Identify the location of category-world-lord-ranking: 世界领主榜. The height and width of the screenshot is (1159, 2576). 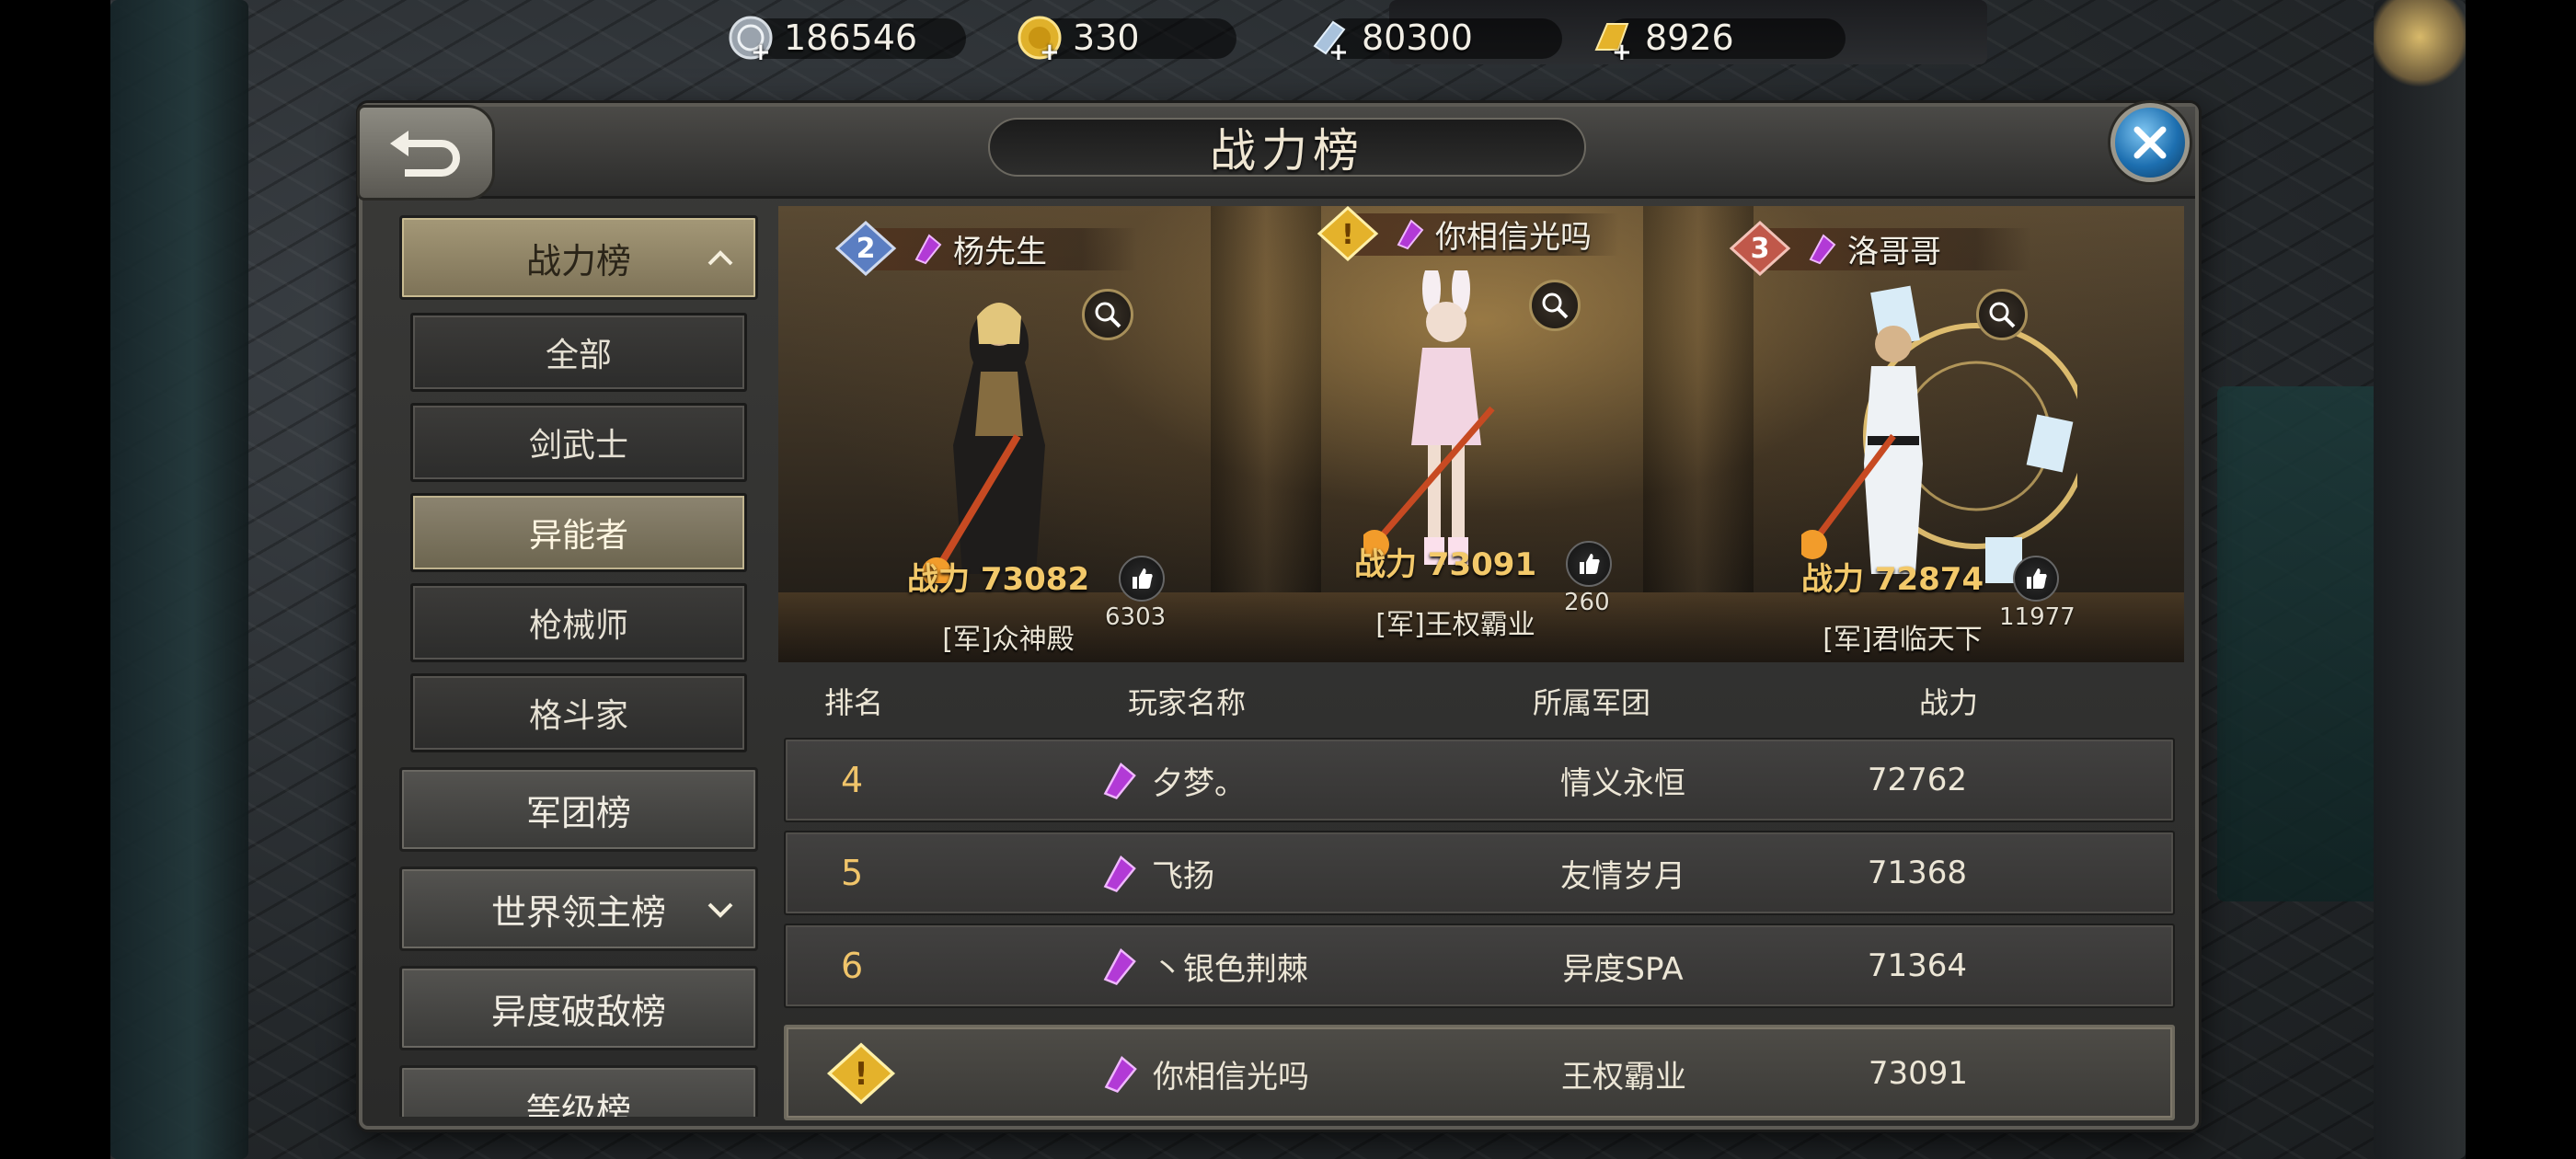
(578, 908).